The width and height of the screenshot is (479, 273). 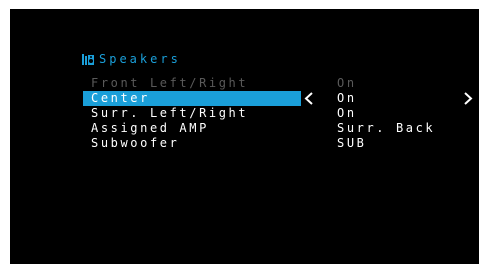 I want to click on menu-item-center: Center On, so click(x=239, y=98).